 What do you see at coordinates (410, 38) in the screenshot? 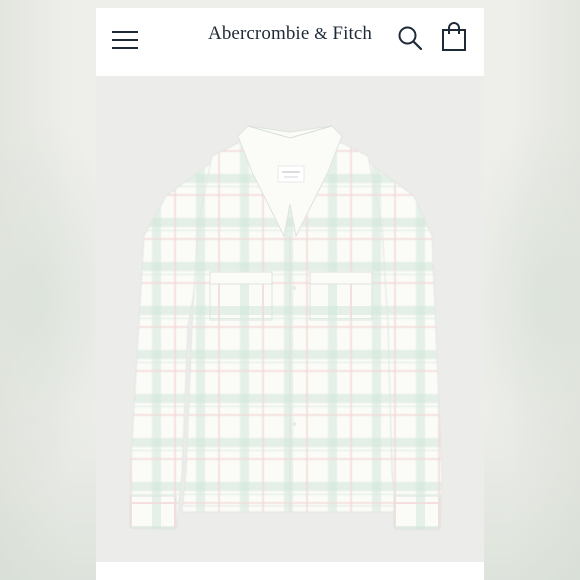
I see `search-icon` at bounding box center [410, 38].